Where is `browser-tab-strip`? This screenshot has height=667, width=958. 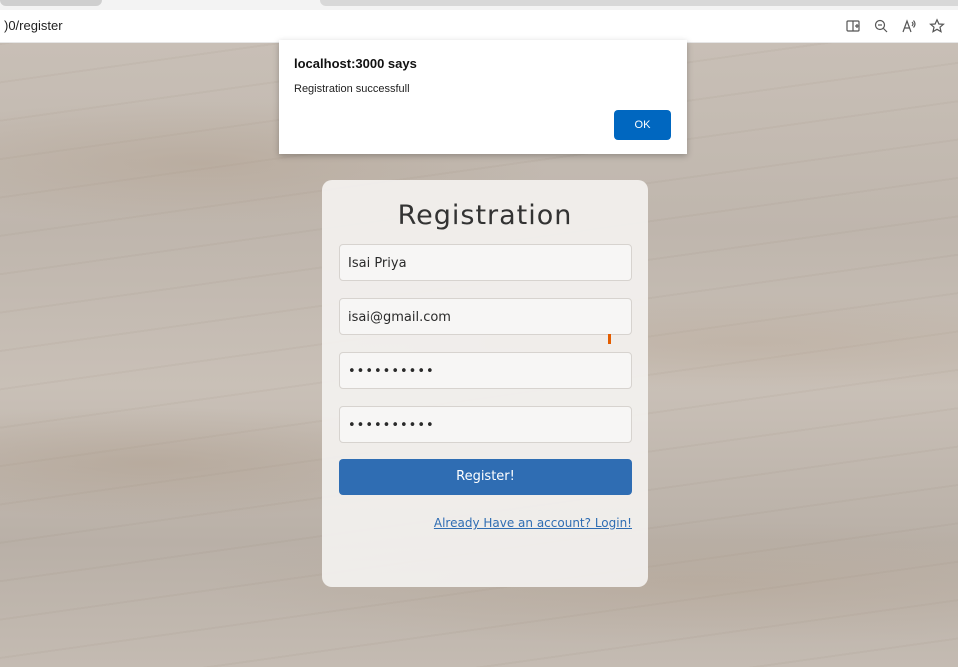
browser-tab-strip is located at coordinates (479, 5).